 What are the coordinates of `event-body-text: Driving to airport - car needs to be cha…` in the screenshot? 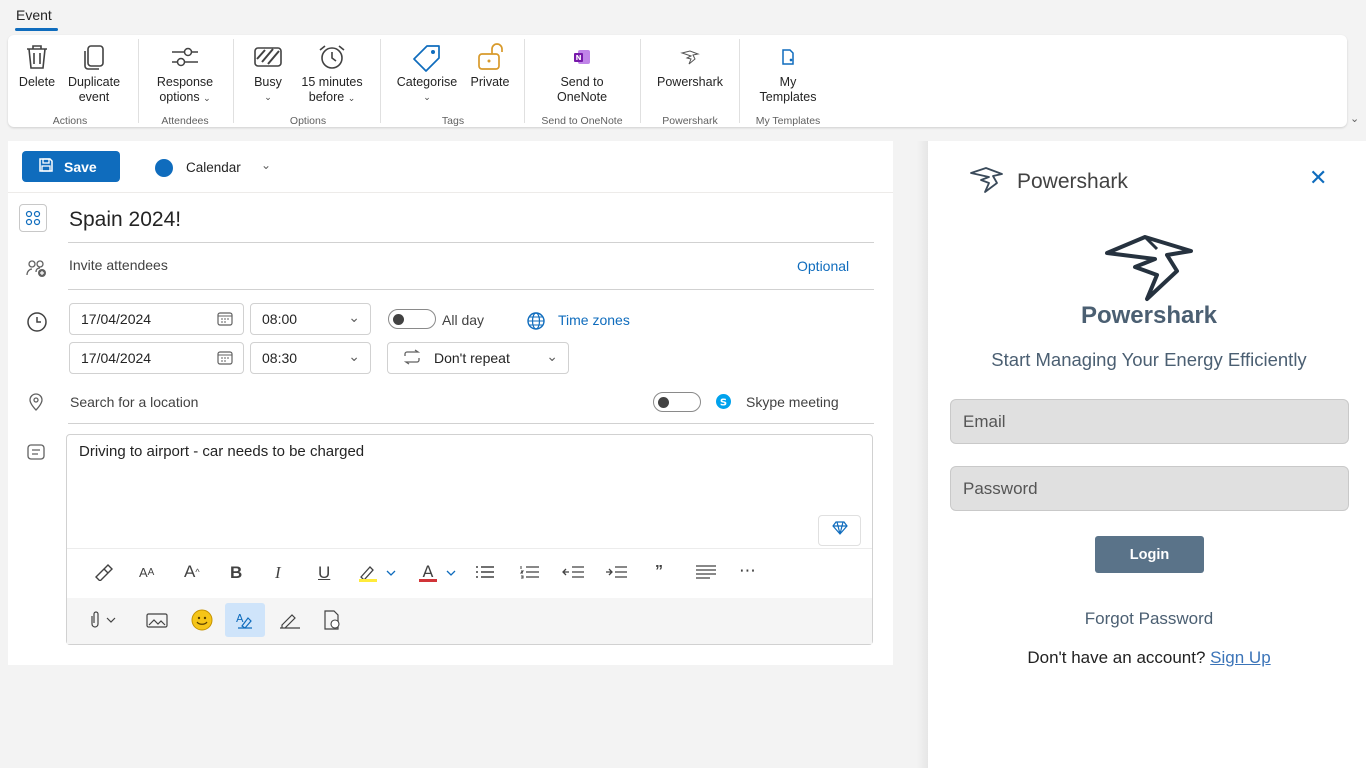 It's located at (221, 451).